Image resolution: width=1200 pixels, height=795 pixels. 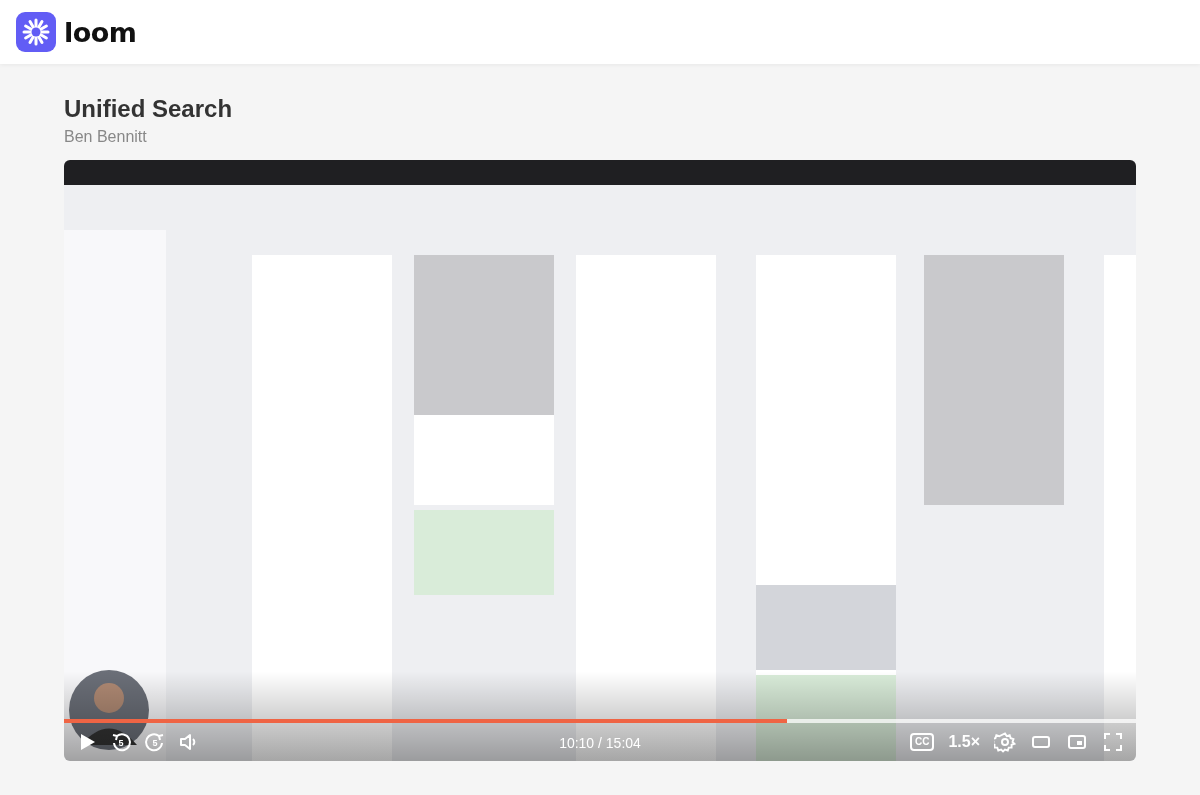 What do you see at coordinates (106, 137) in the screenshot?
I see `author-name: Ben Bennitt` at bounding box center [106, 137].